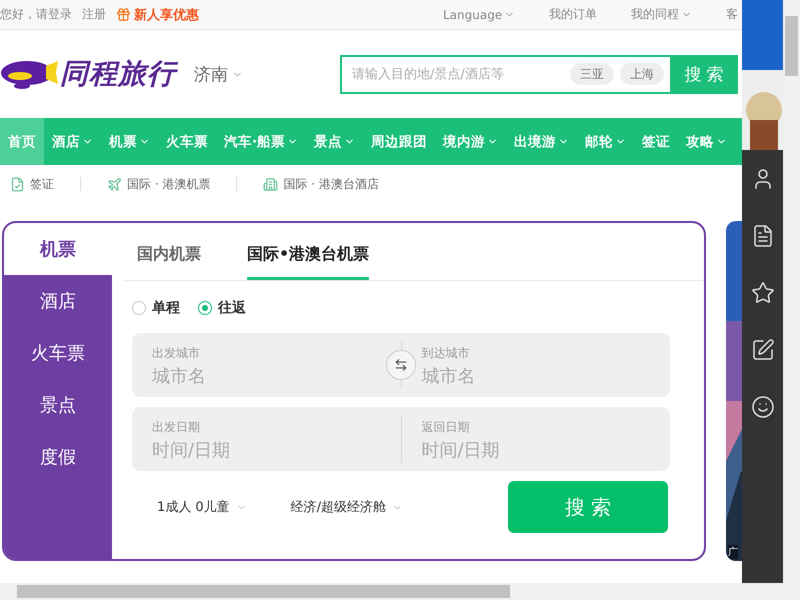 The image size is (800, 600). Describe the element at coordinates (123, 14) in the screenshot. I see `gift-icon` at that location.